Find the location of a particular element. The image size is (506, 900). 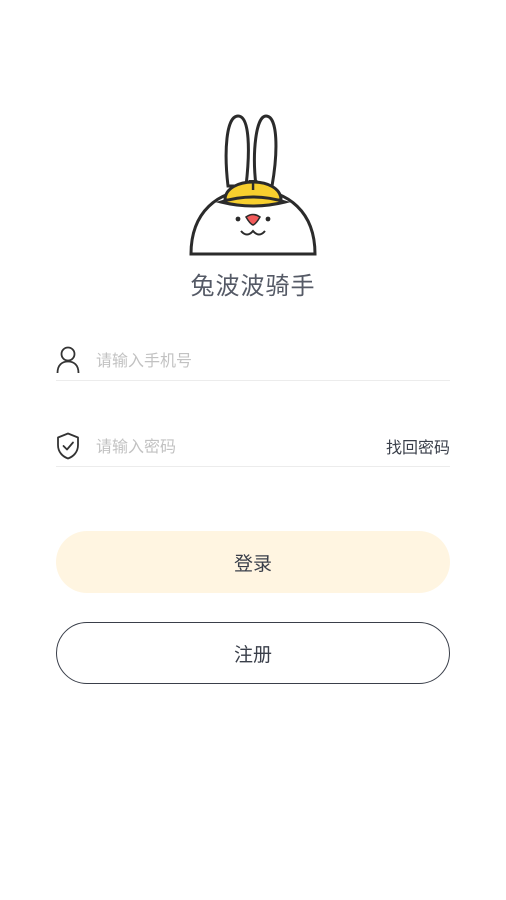

forgot-password-link: 找回密码 is located at coordinates (418, 446).